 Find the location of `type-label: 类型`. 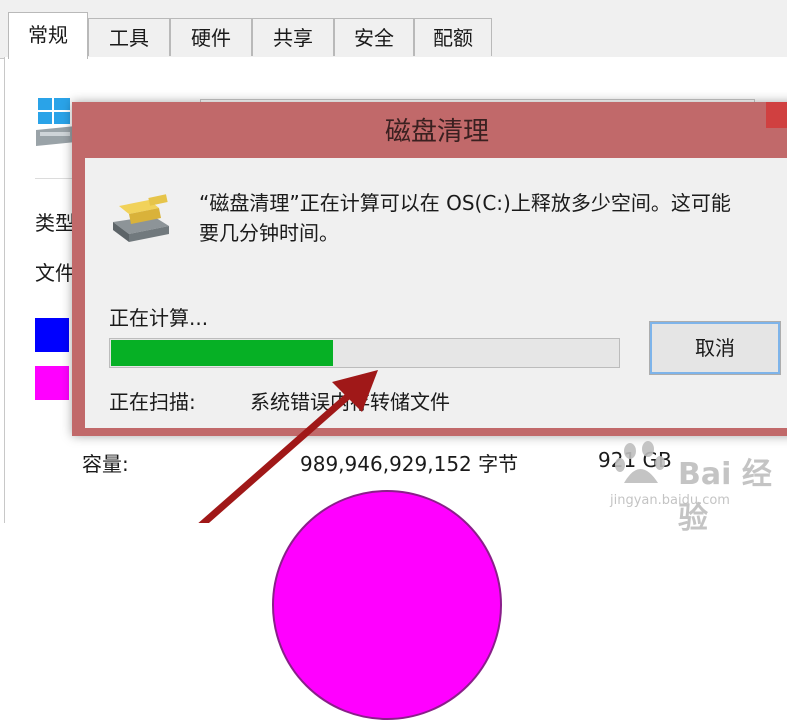

type-label: 类型 is located at coordinates (55, 223).